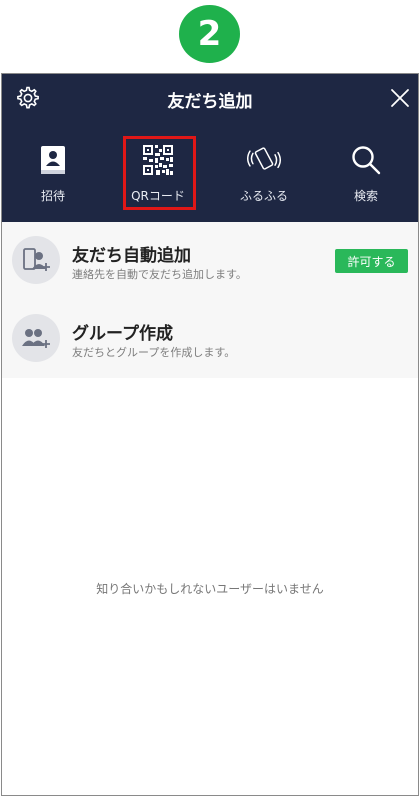 Image resolution: width=420 pixels, height=797 pixels. Describe the element at coordinates (263, 196) in the screenshot. I see `tab-label: ふるふる` at that location.